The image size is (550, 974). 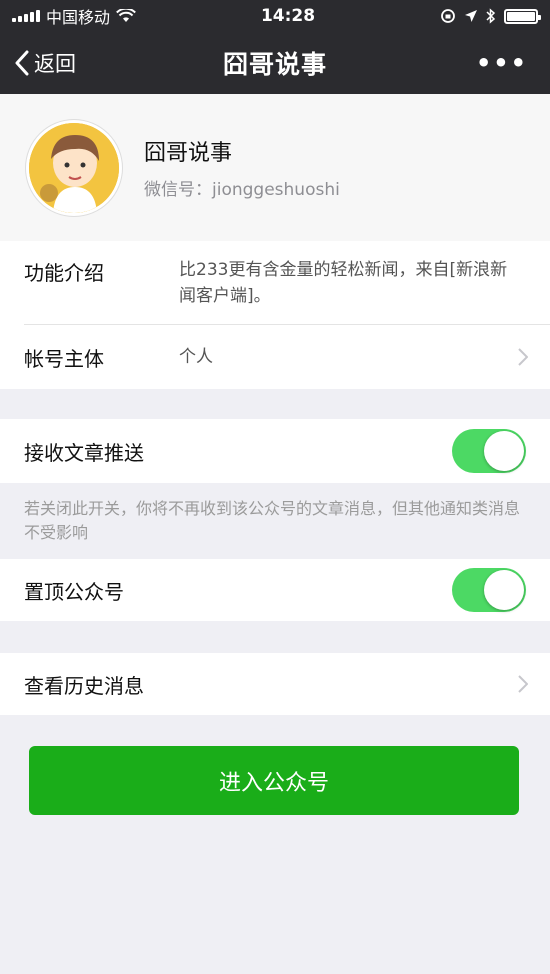 What do you see at coordinates (196, 357) in the screenshot?
I see `owner-value: 个人` at bounding box center [196, 357].